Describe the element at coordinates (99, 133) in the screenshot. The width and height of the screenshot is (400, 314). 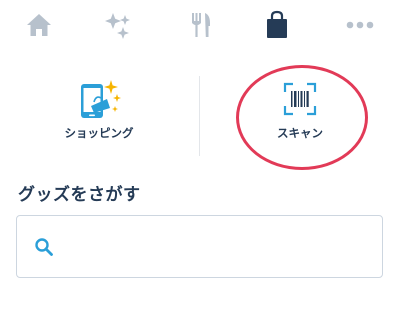
I see `shopping-label: ショッピング` at that location.